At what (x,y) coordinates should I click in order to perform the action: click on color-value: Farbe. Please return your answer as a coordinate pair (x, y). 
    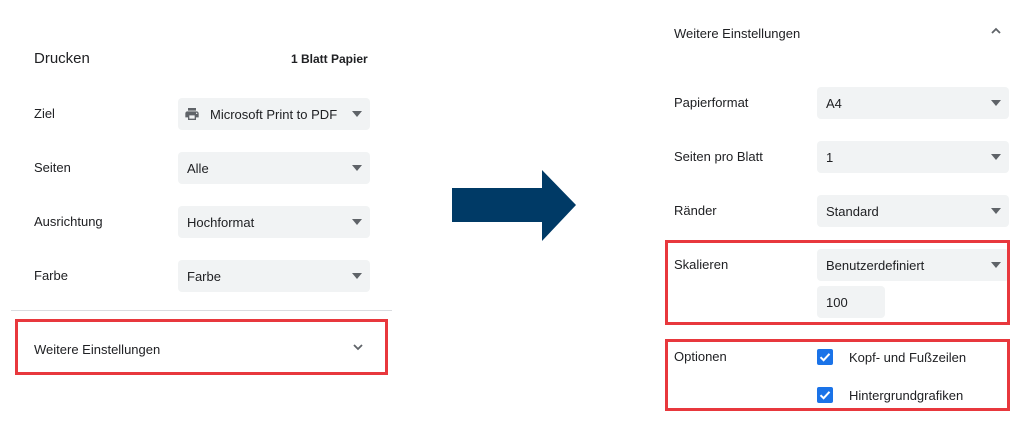
    Looking at the image, I should click on (204, 276).